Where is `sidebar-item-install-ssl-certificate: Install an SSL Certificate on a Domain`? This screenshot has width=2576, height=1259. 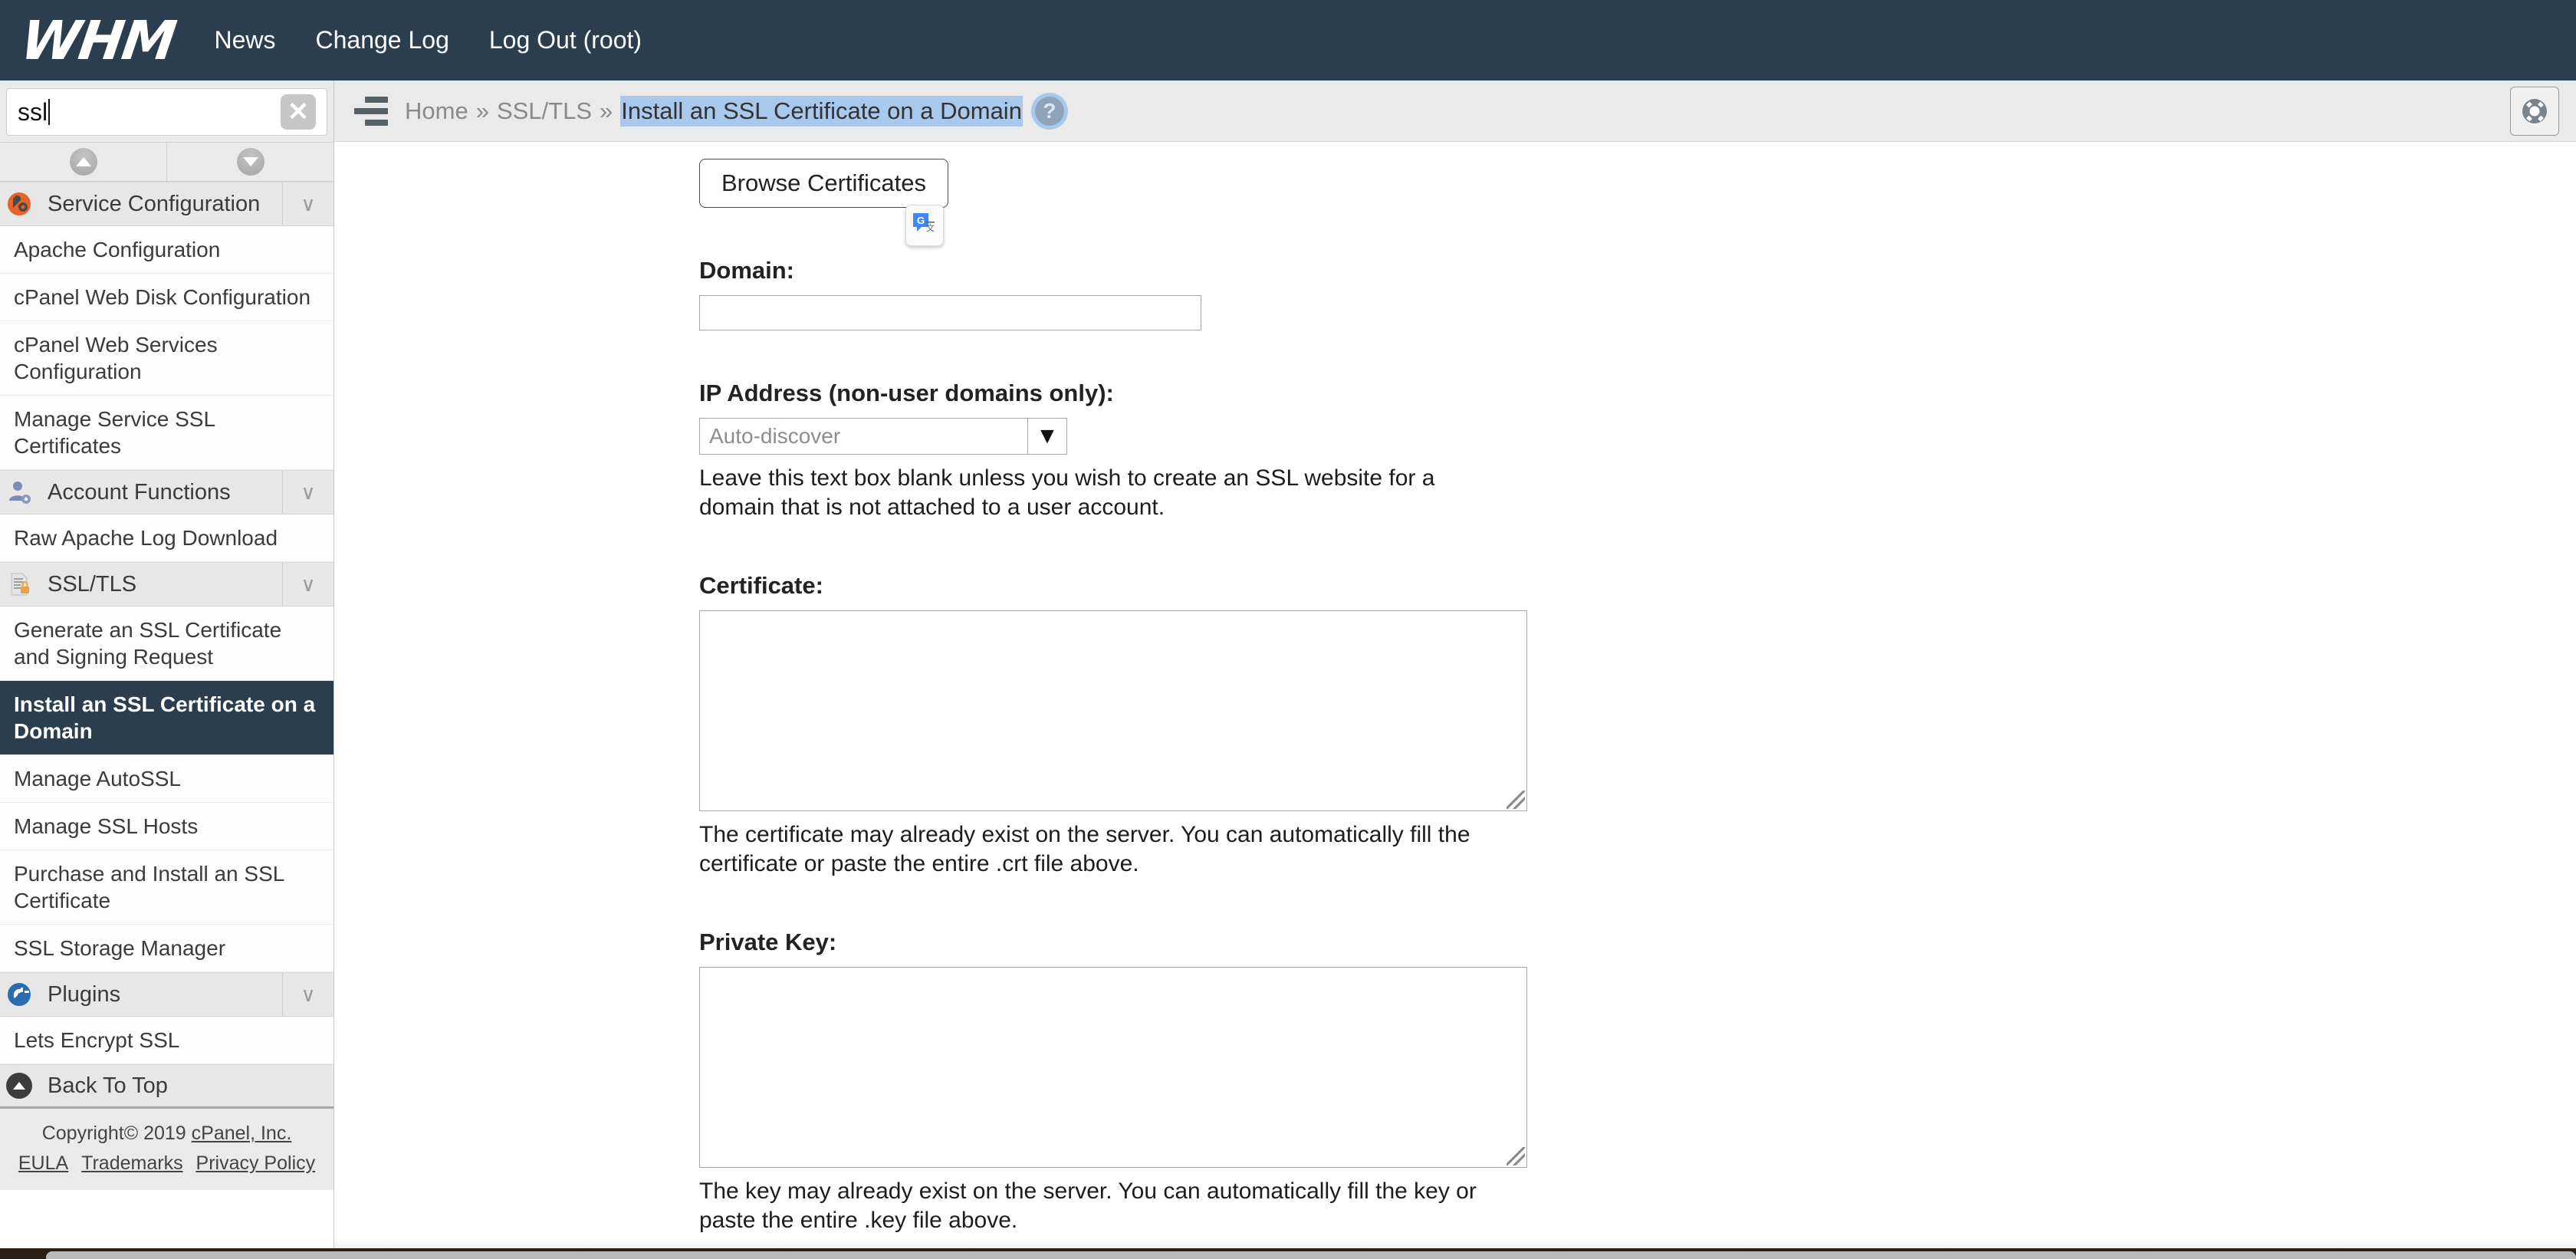 sidebar-item-install-ssl-certificate: Install an SSL Certificate on a Domain is located at coordinates (167, 718).